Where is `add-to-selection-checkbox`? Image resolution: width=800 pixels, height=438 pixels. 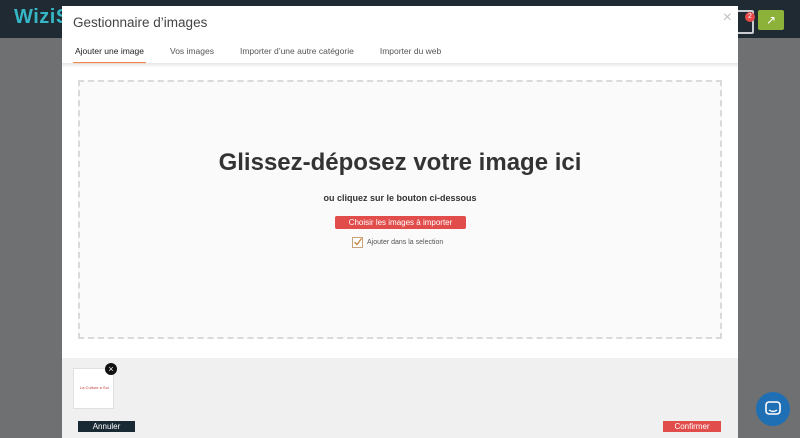 add-to-selection-checkbox is located at coordinates (357, 242).